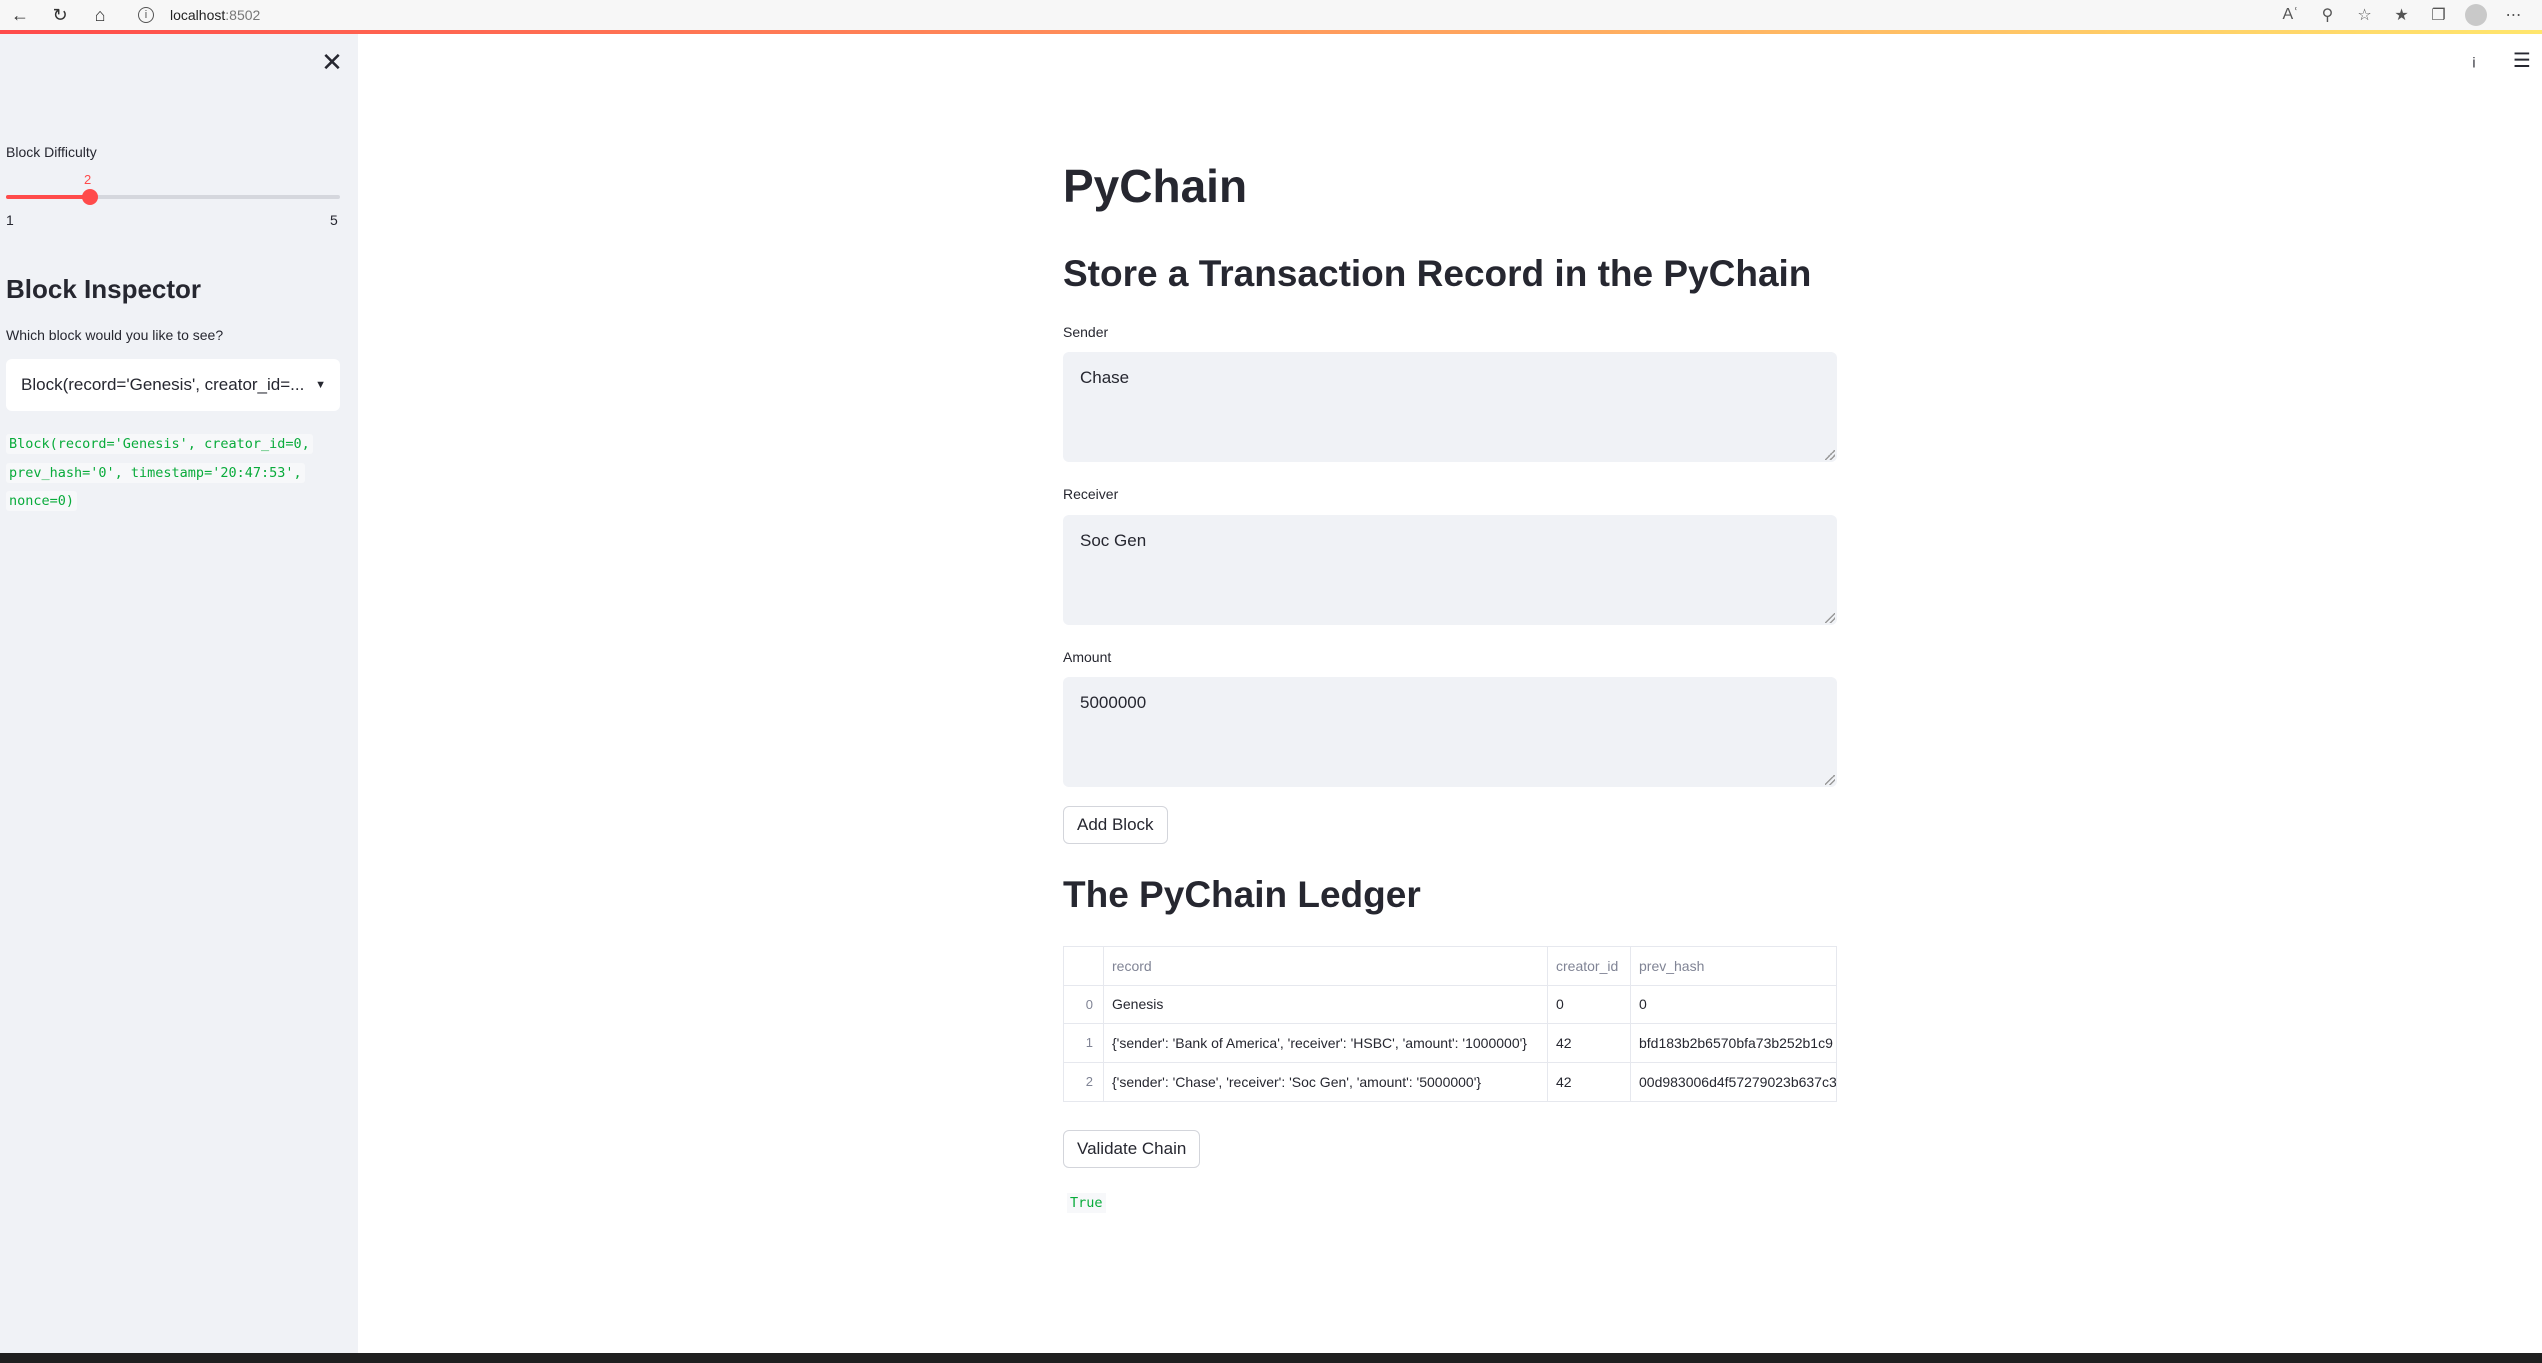 The width and height of the screenshot is (2542, 1363). What do you see at coordinates (1084, 1004) in the screenshot?
I see `row-index: 0` at bounding box center [1084, 1004].